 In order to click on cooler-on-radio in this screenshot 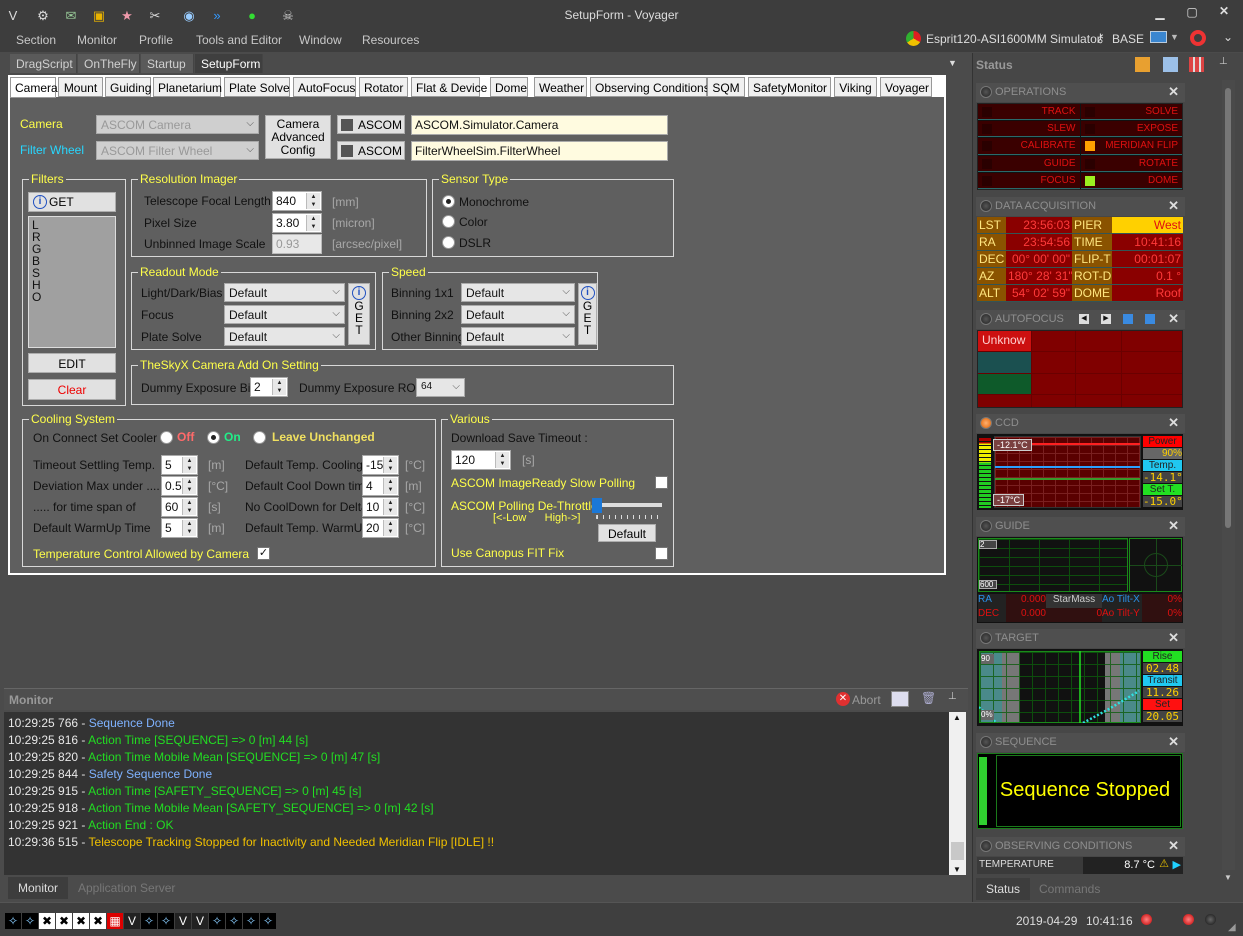, I will do `click(213, 437)`.